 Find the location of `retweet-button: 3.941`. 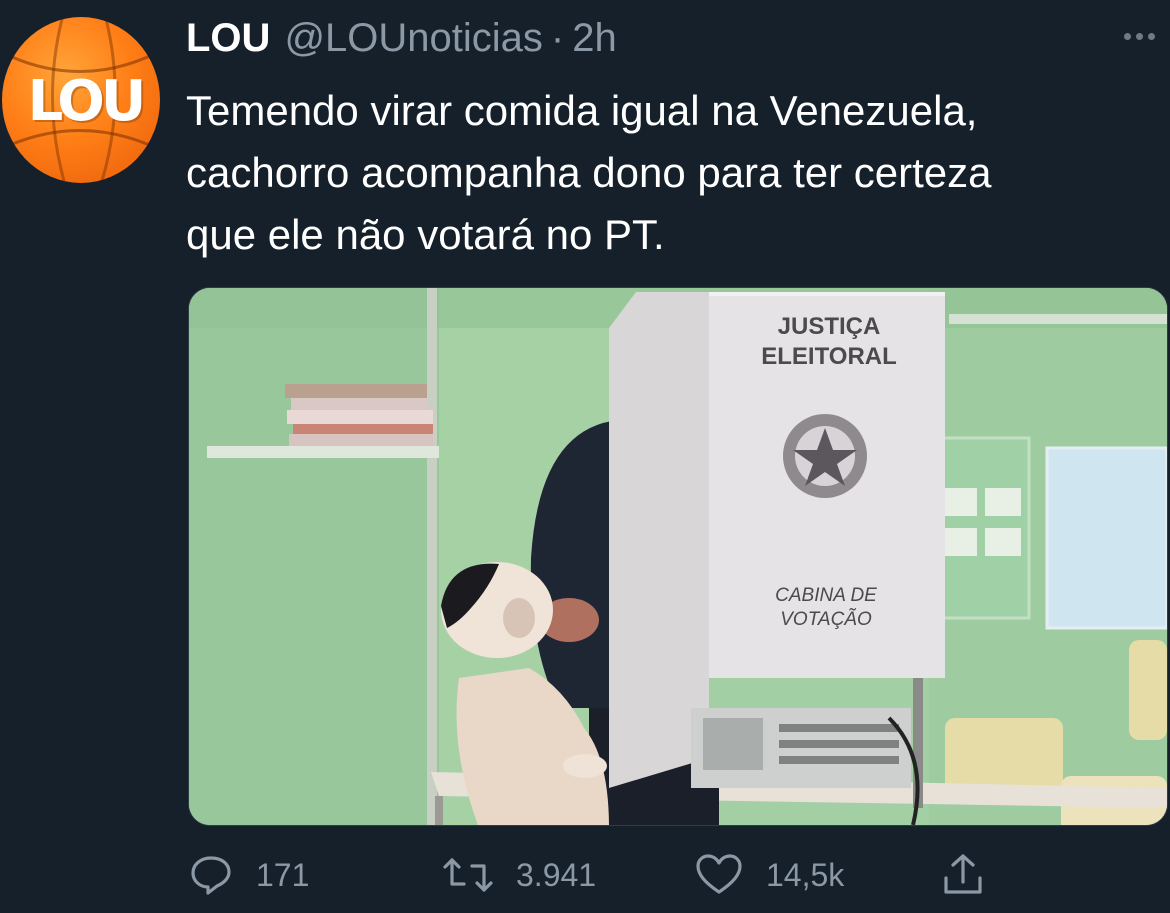

retweet-button: 3.941 is located at coordinates (519, 875).